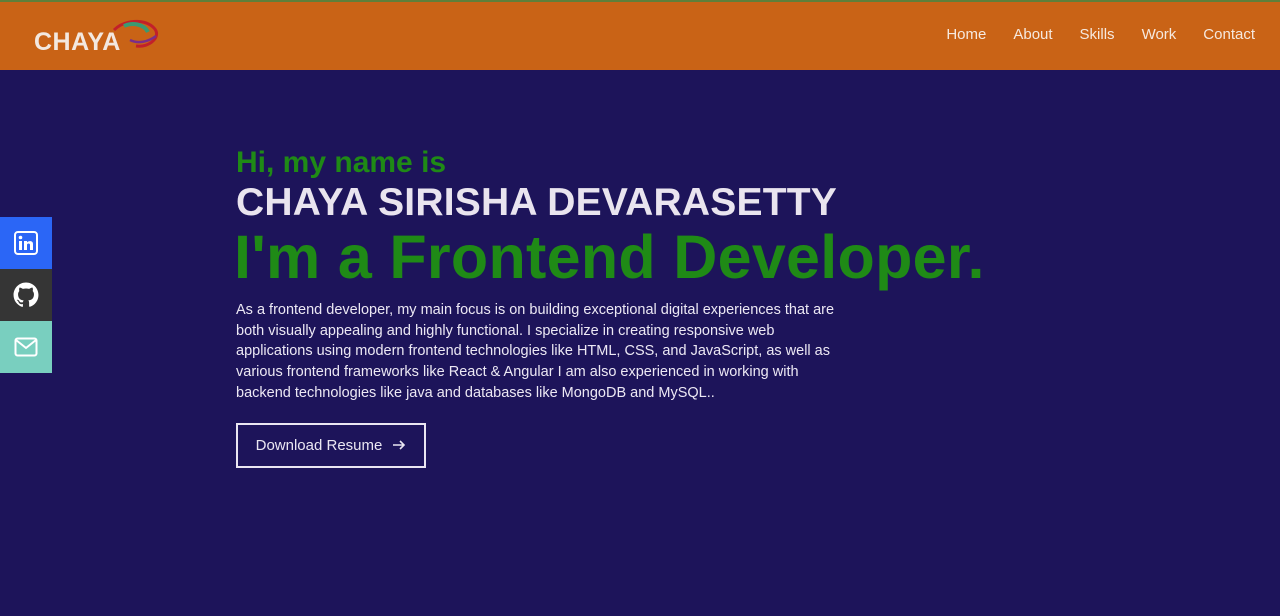 This screenshot has height=616, width=1280. I want to click on linkedin-link, so click(26, 243).